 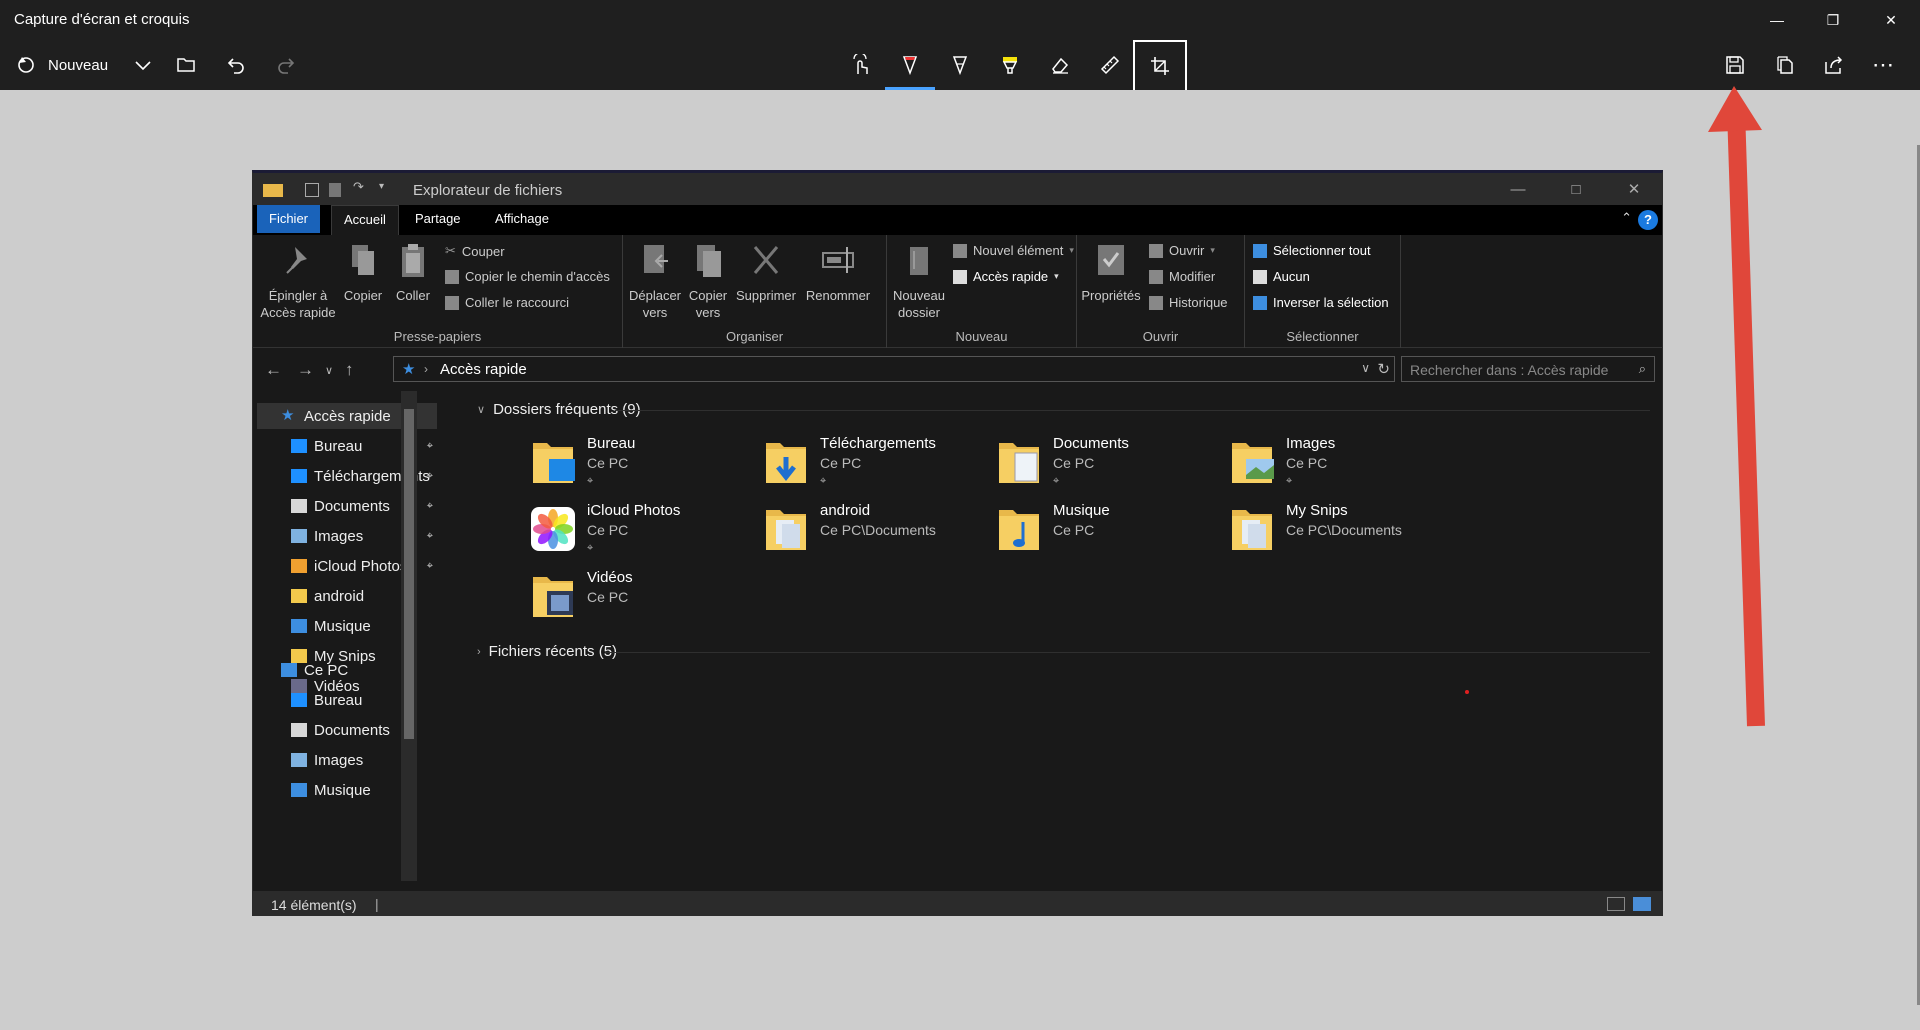 What do you see at coordinates (655, 312) in the screenshot?
I see `move-to-label-2: vers` at bounding box center [655, 312].